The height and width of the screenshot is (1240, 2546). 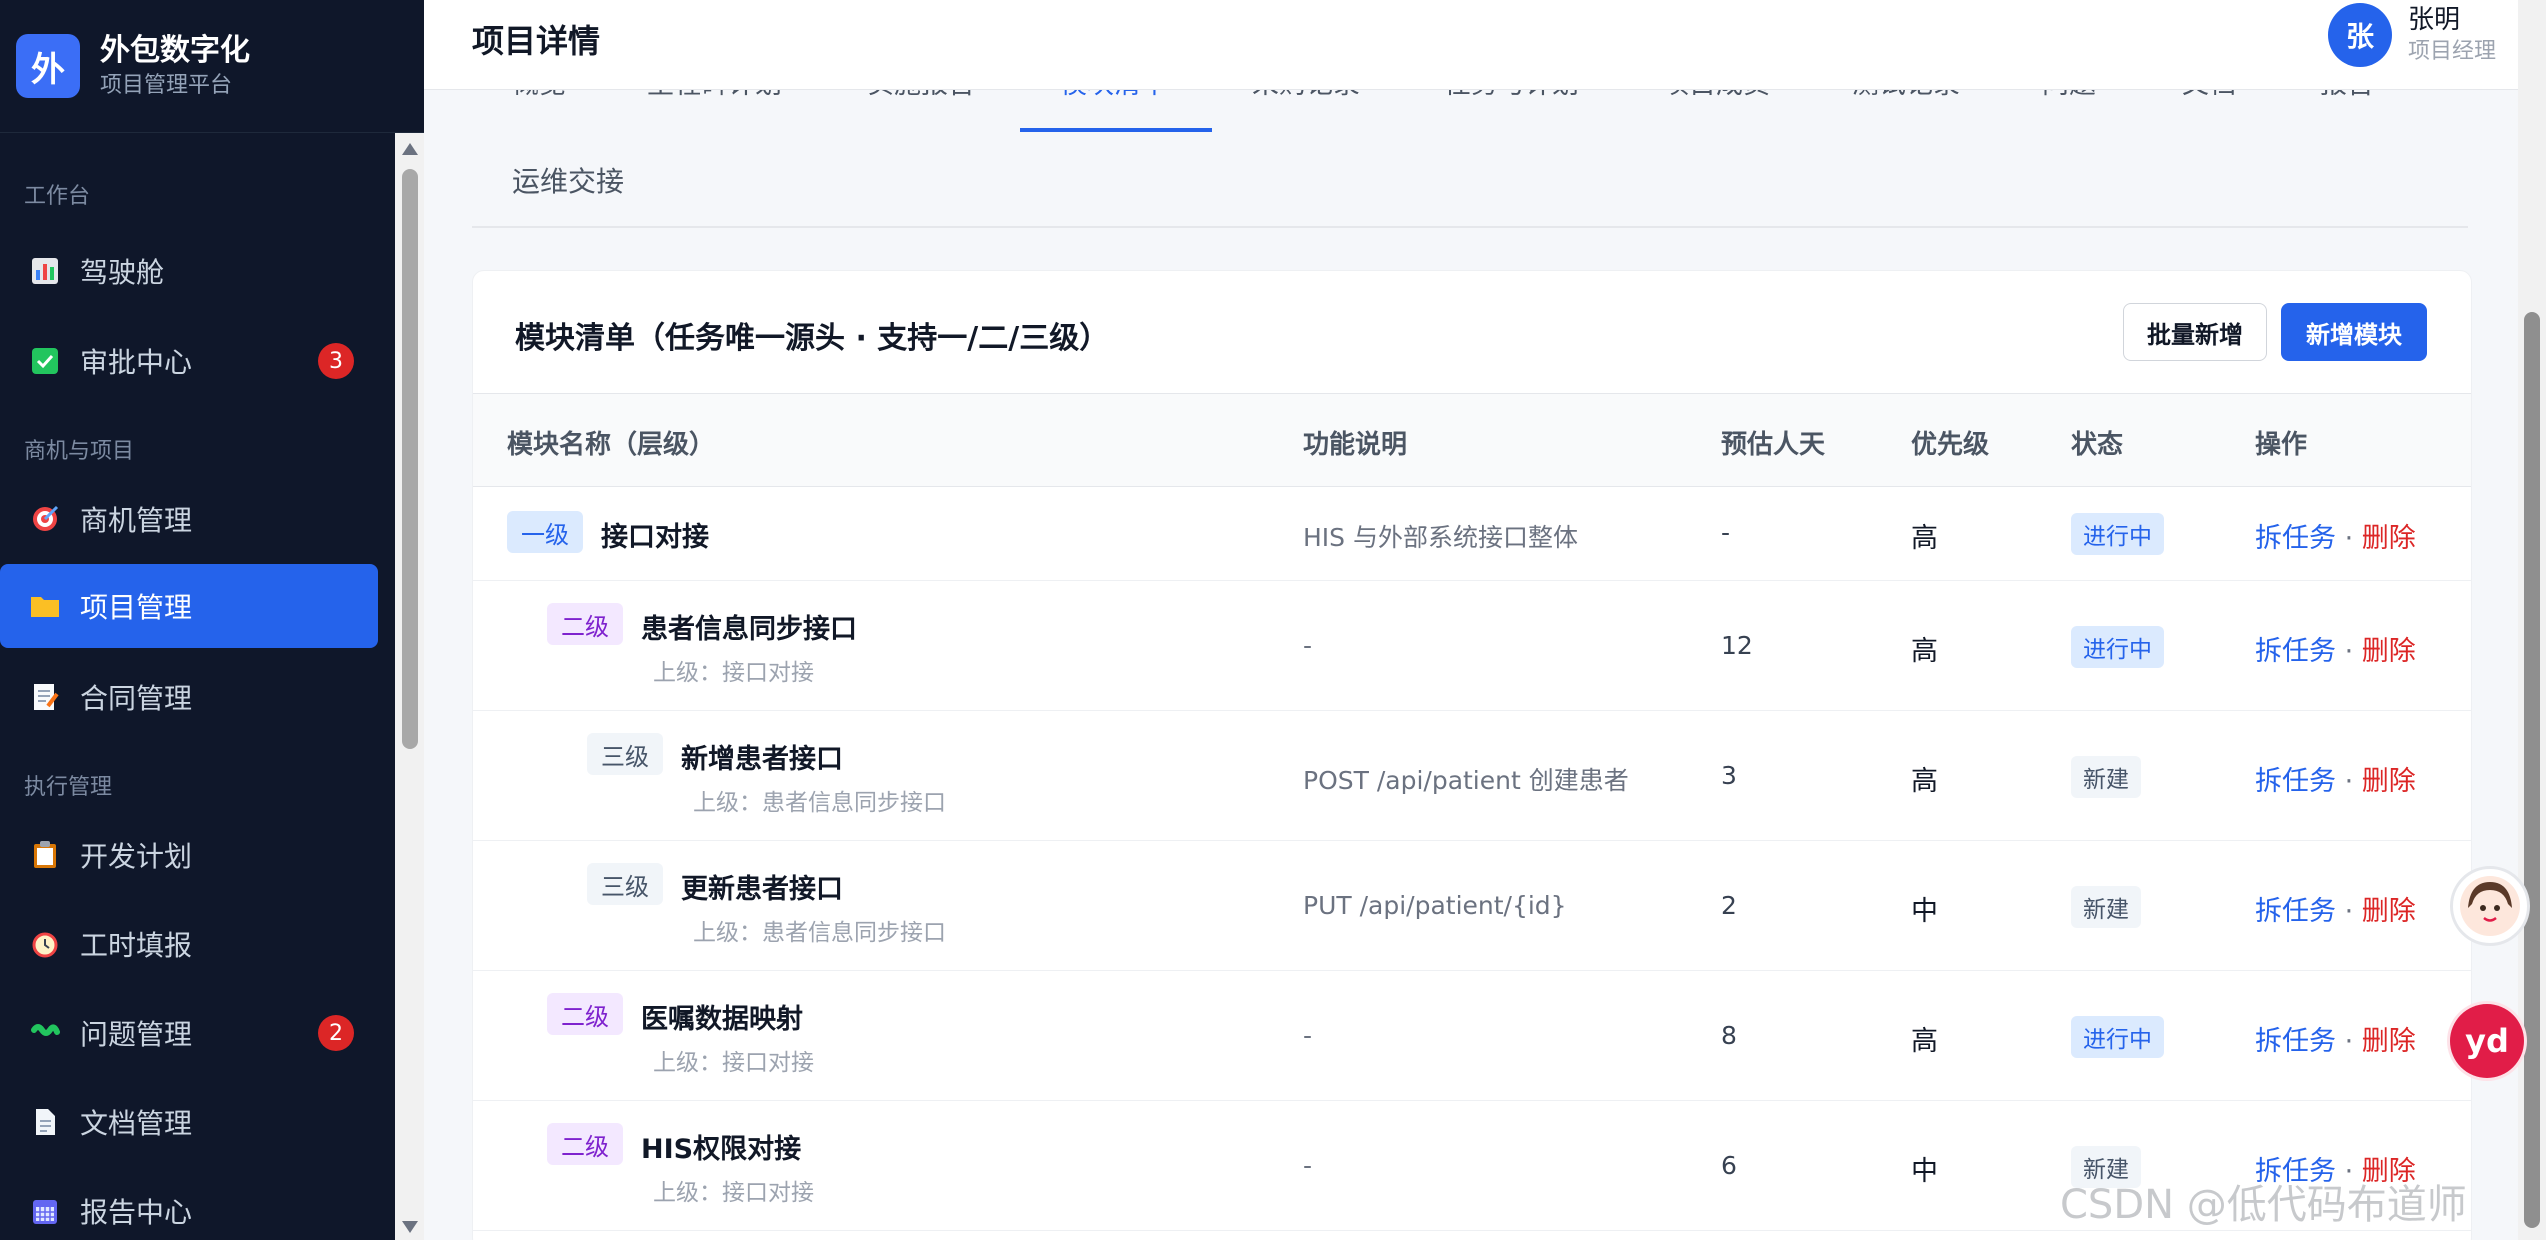 What do you see at coordinates (1308, 645) in the screenshot?
I see `module-description: -` at bounding box center [1308, 645].